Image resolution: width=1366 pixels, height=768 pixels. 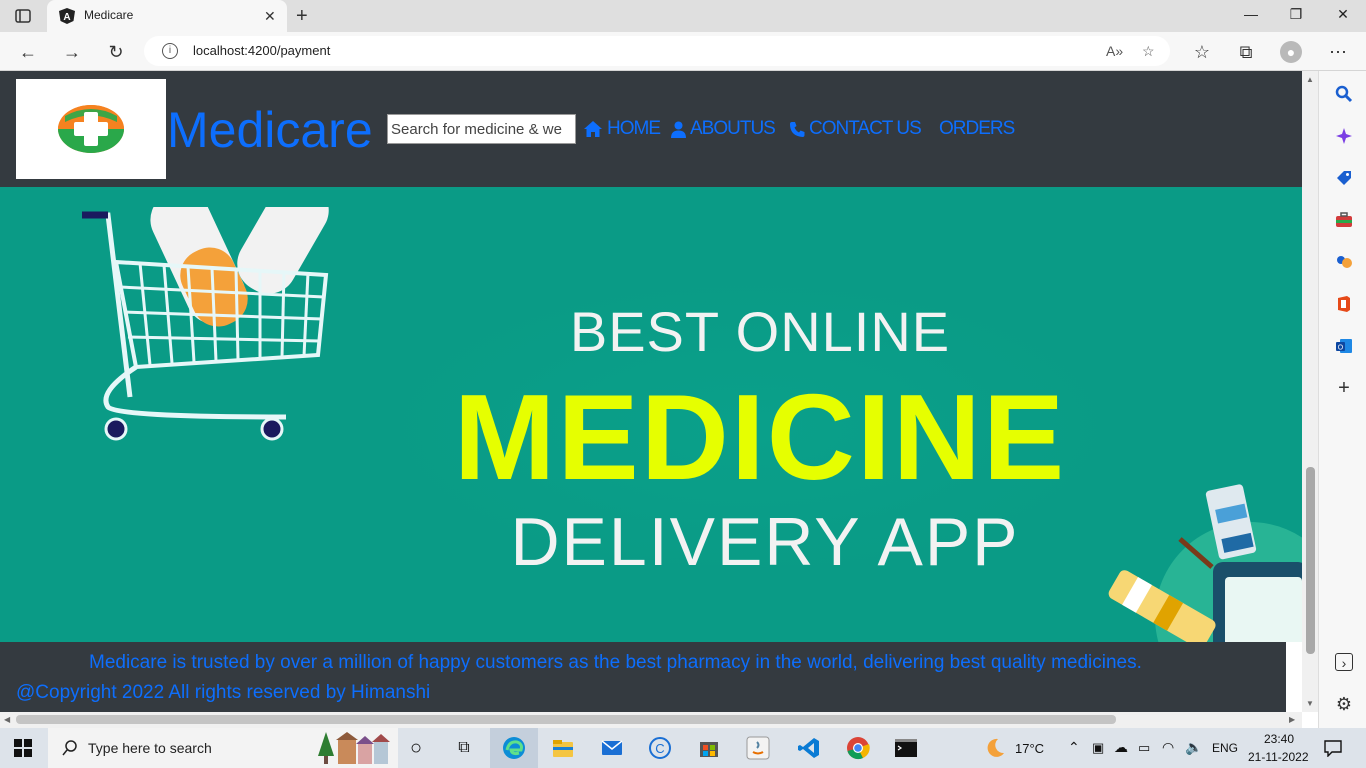 I want to click on new-tab-icon: +, so click(x=302, y=16).